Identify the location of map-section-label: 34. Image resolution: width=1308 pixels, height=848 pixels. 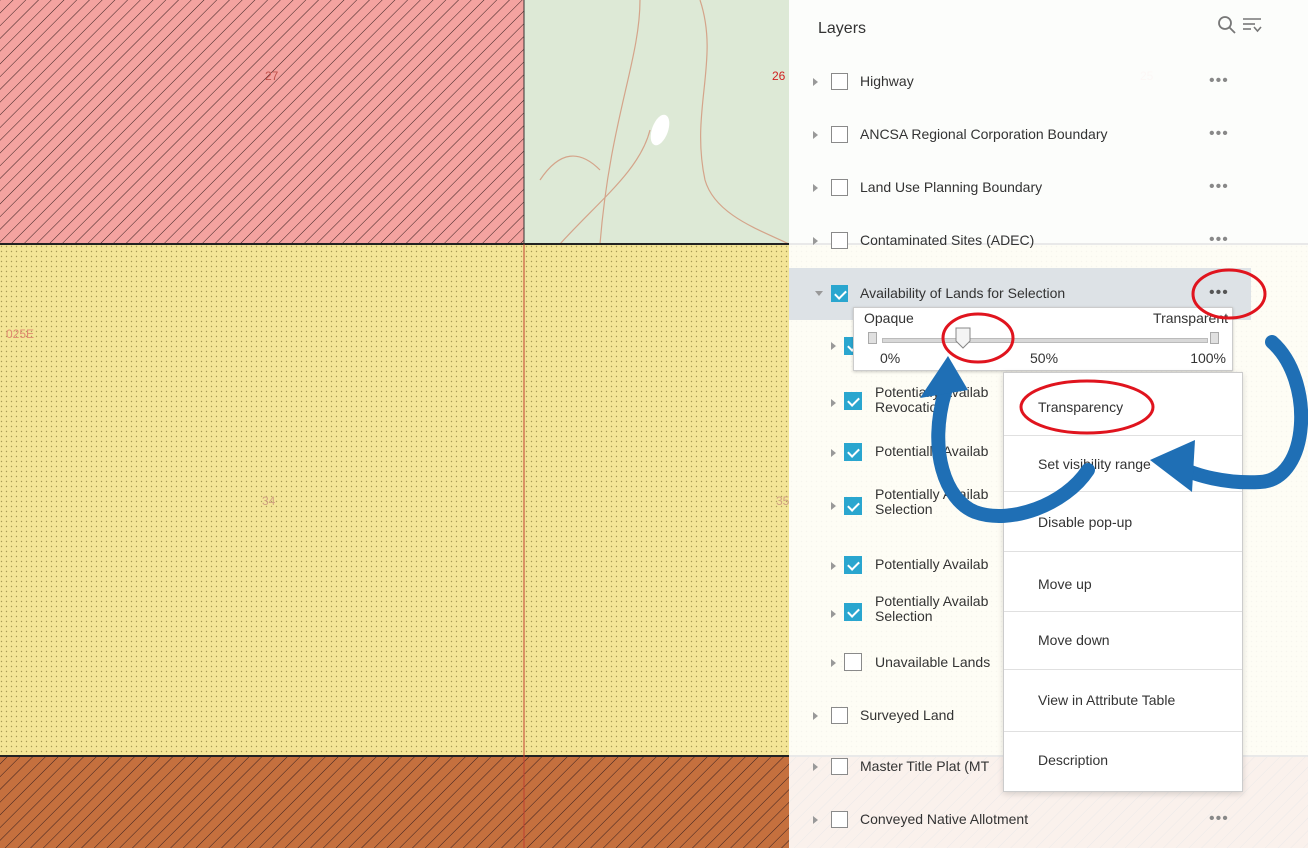
(269, 501).